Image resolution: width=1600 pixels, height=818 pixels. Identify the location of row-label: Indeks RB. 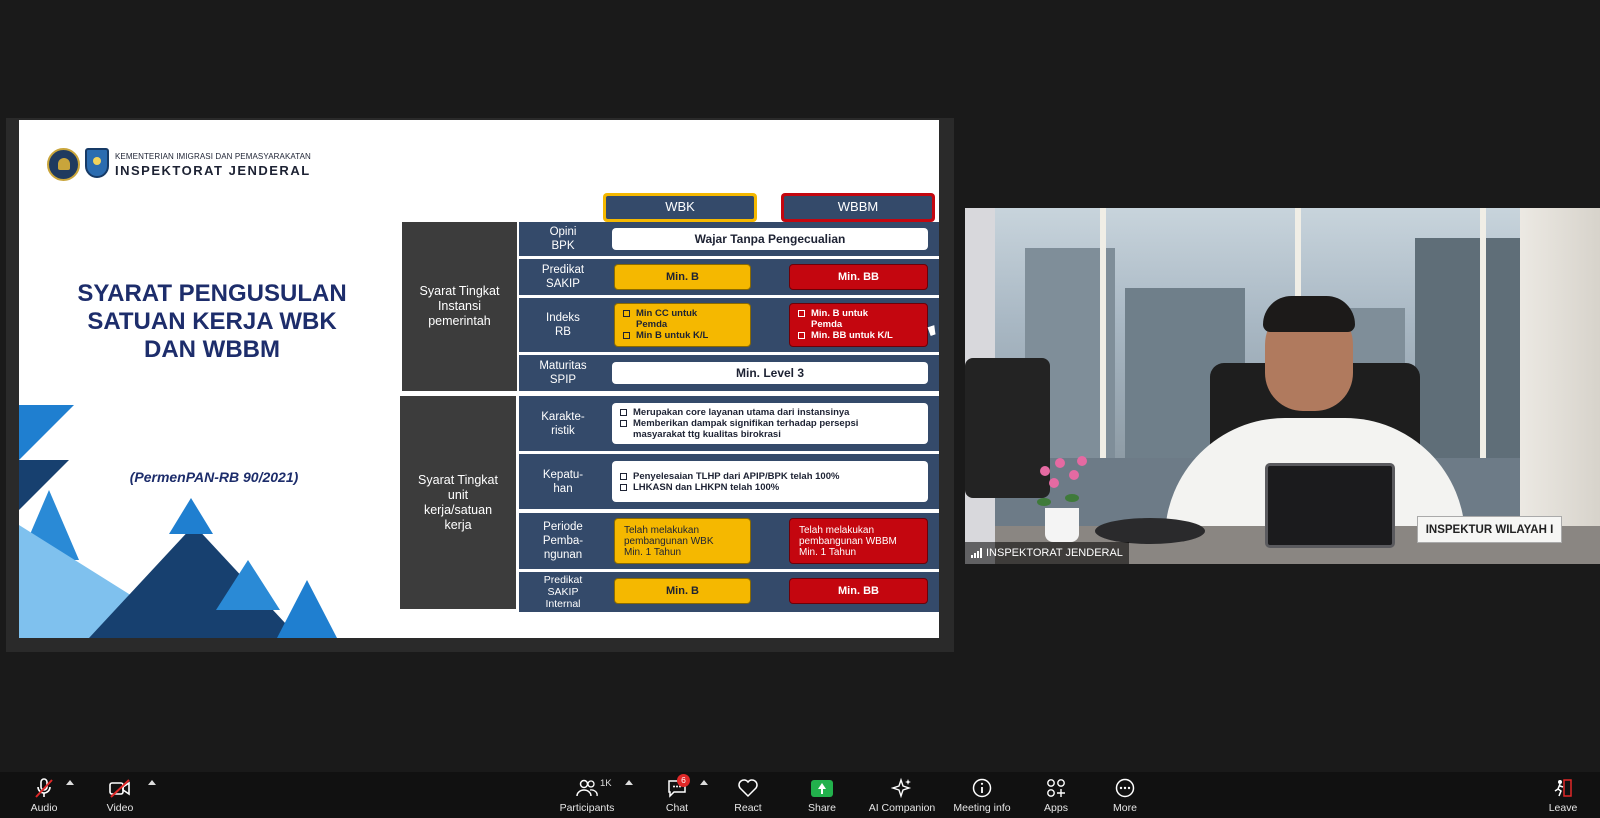
(563, 325).